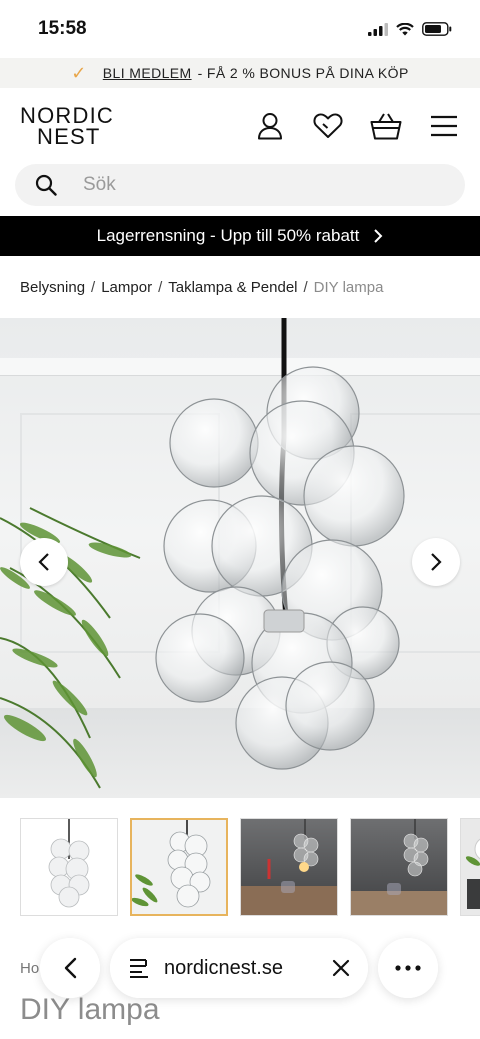 This screenshot has height=1039, width=480. What do you see at coordinates (147, 73) in the screenshot?
I see `become-member-link: BLI MEDLEM` at bounding box center [147, 73].